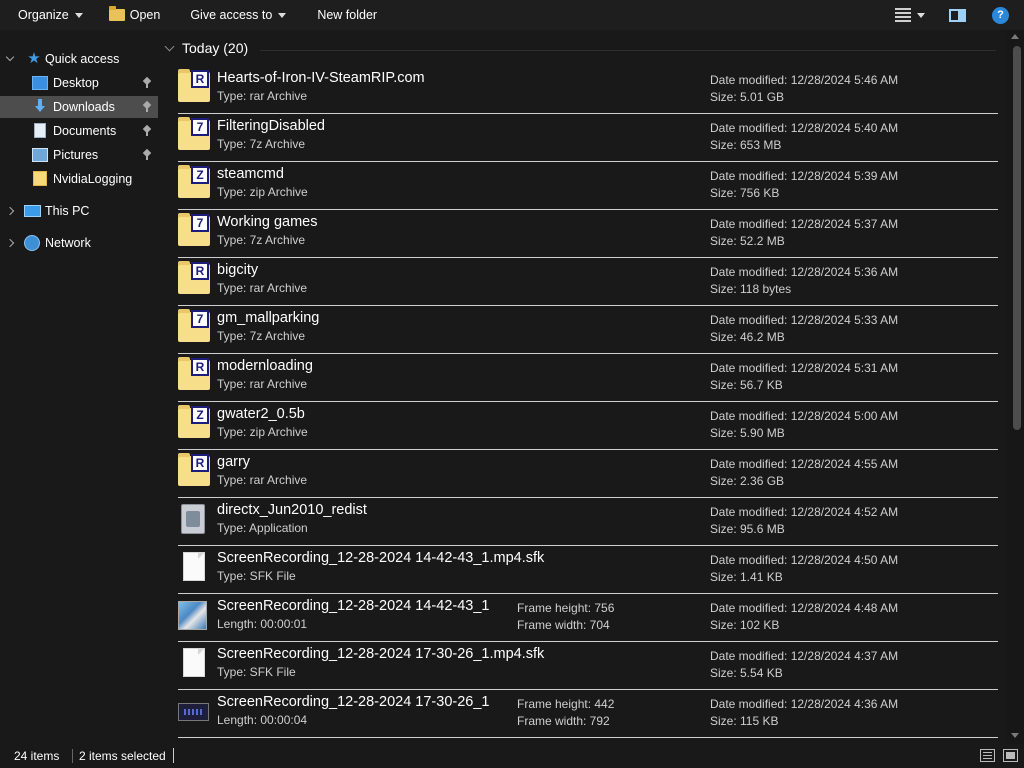 The image size is (1024, 768). I want to click on frame-width: Frame width: 792, so click(563, 721).